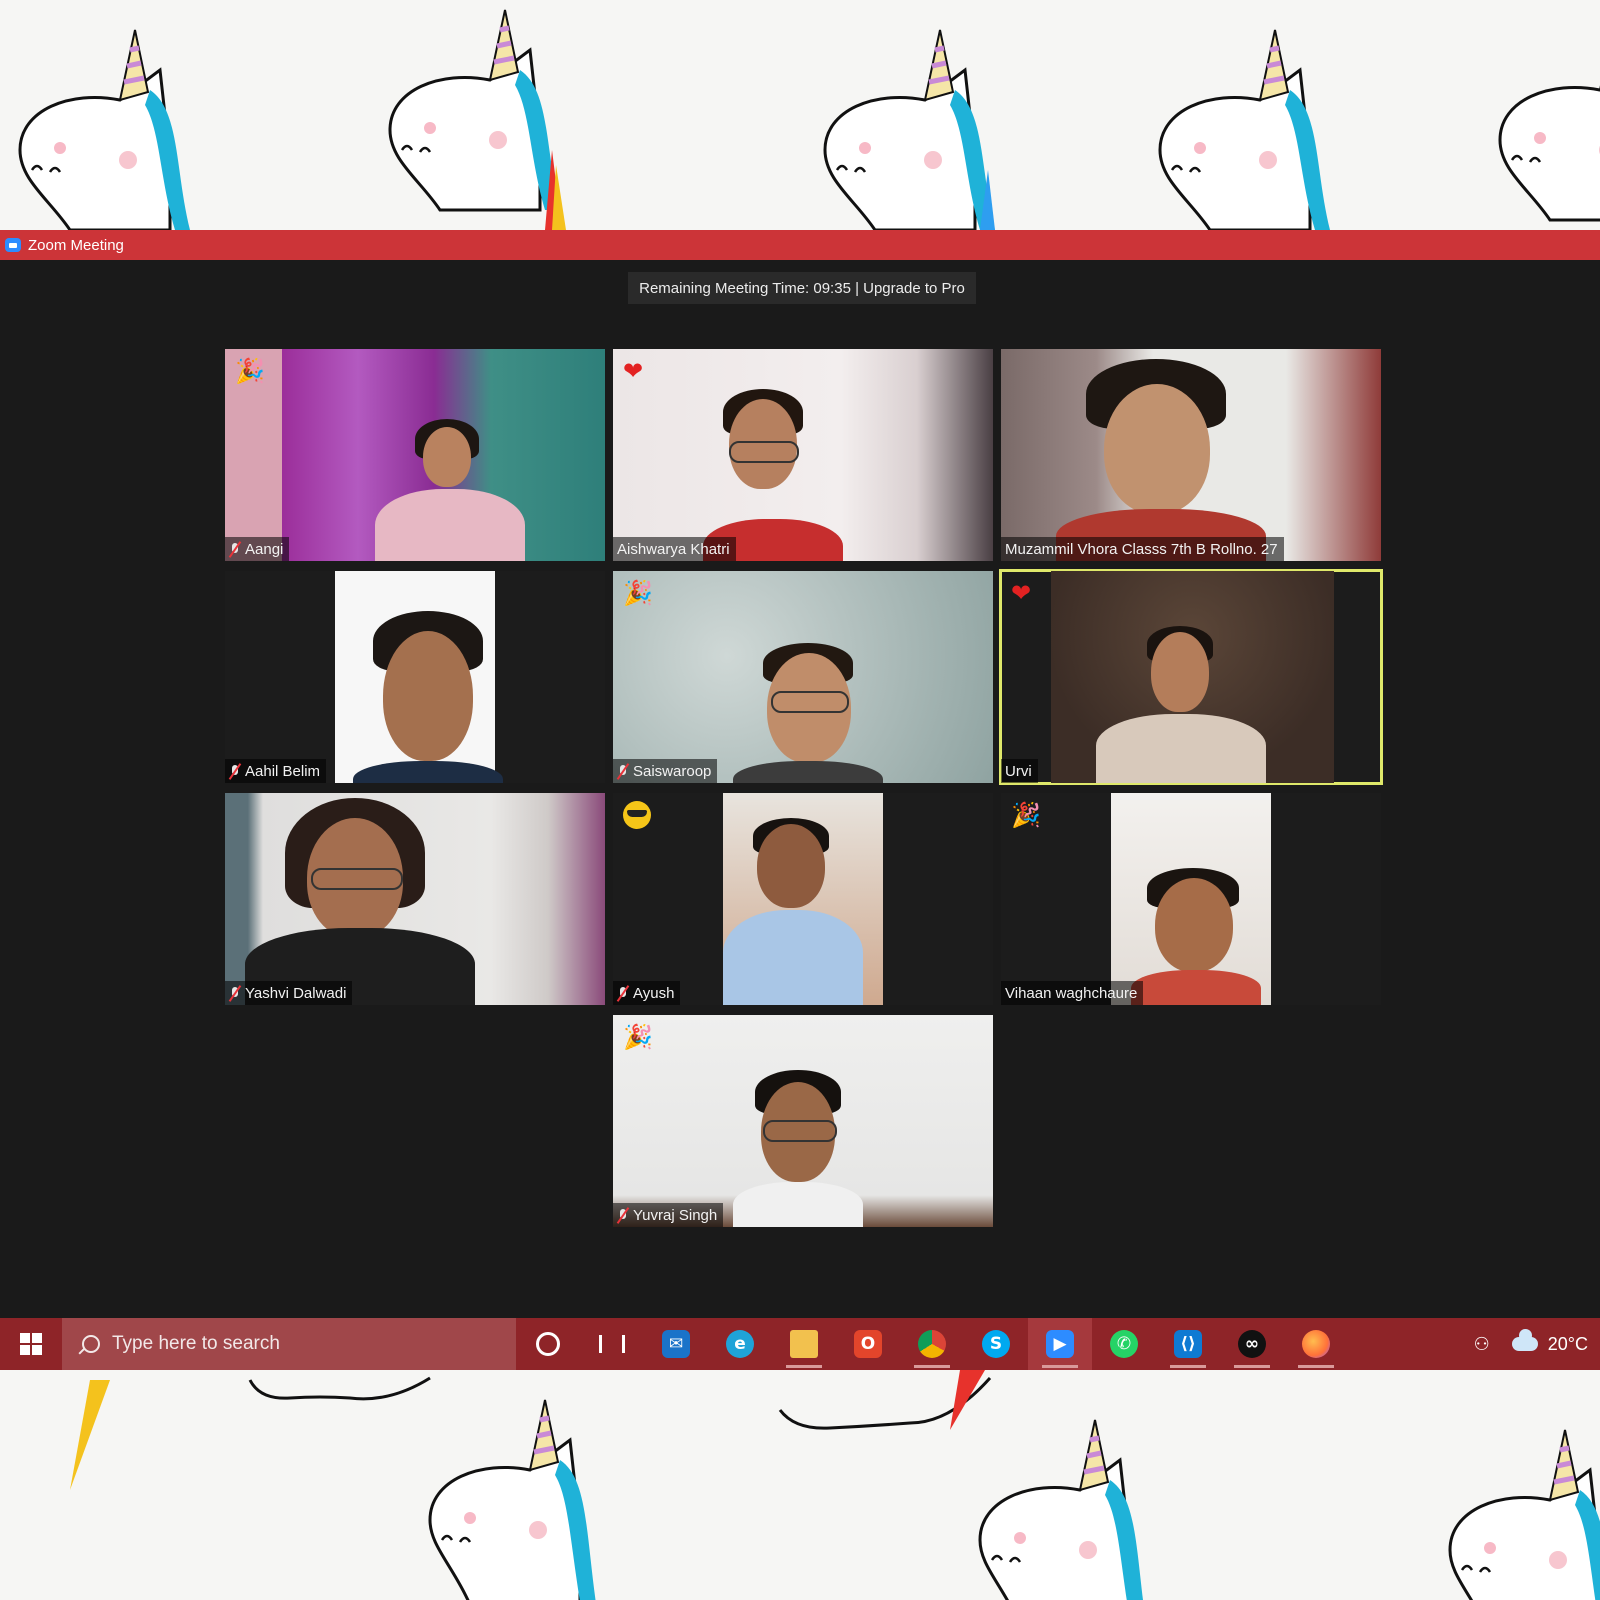 Image resolution: width=1600 pixels, height=1600 pixels. Describe the element at coordinates (803, 1121) in the screenshot. I see `participant-tile: 🎉 Yuvraj Singh` at that location.